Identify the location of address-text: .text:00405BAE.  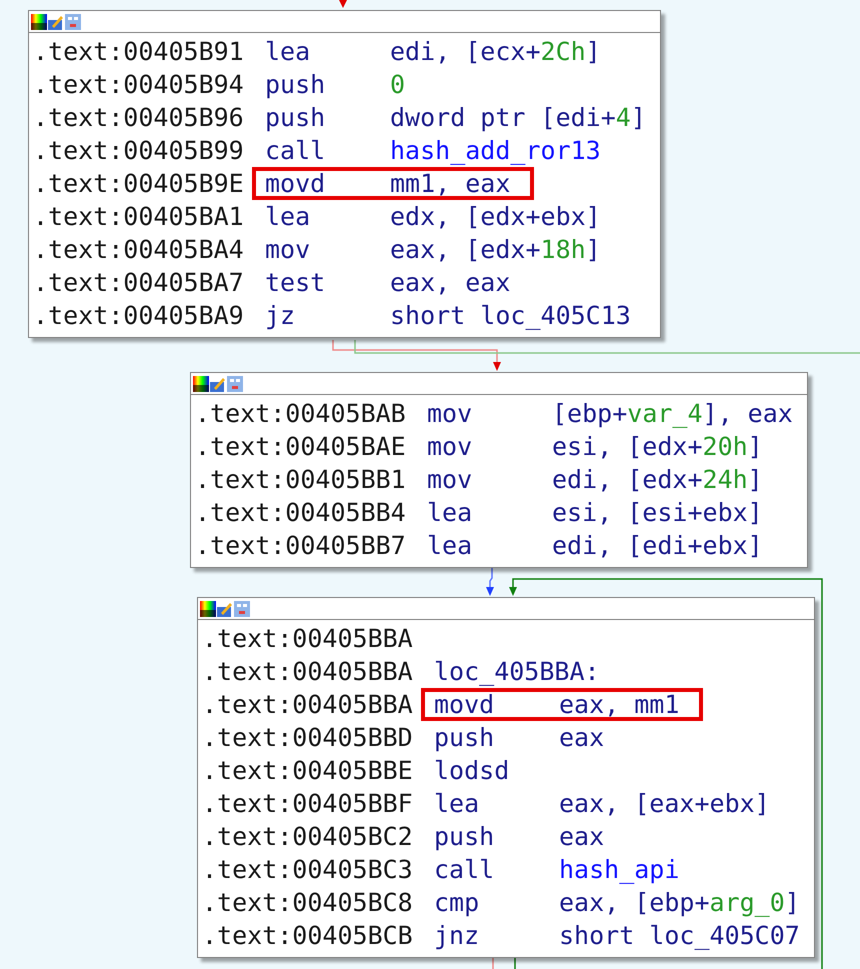
(301, 446).